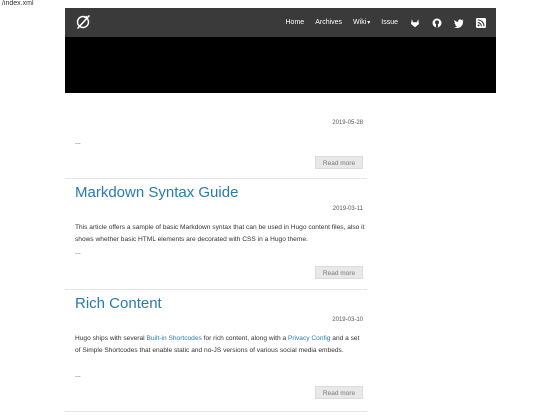 The image size is (560, 420). Describe the element at coordinates (347, 123) in the screenshot. I see `post-date: 2019-05-28` at that location.